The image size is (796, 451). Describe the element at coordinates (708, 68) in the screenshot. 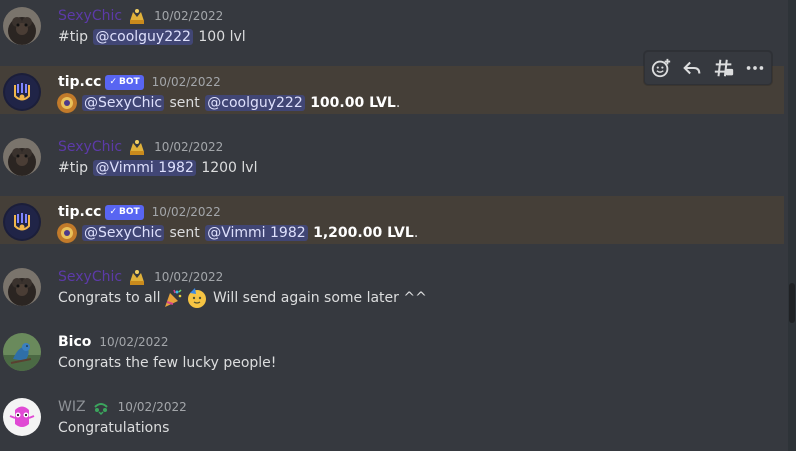

I see `message-actions-toolbar` at that location.